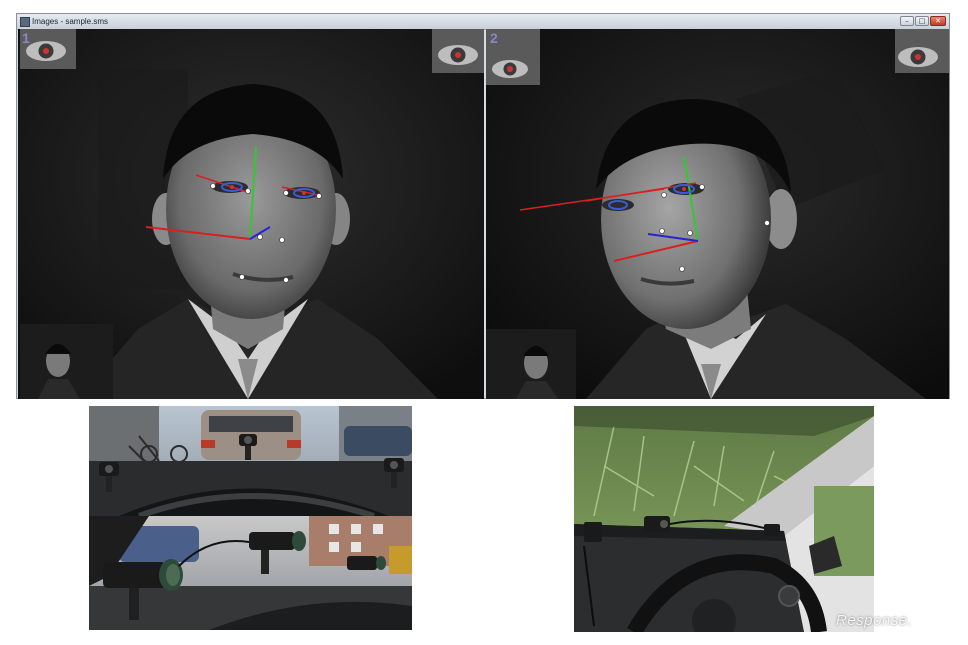  What do you see at coordinates (922, 21) in the screenshot?
I see `maximize-button: □` at bounding box center [922, 21].